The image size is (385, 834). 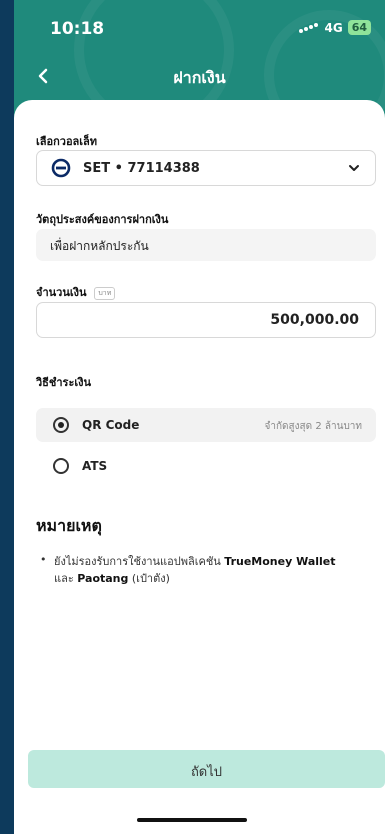 What do you see at coordinates (313, 426) in the screenshot?
I see `payment-option-limit: จำกัดสูงสุด 2 ล้านบาท` at bounding box center [313, 426].